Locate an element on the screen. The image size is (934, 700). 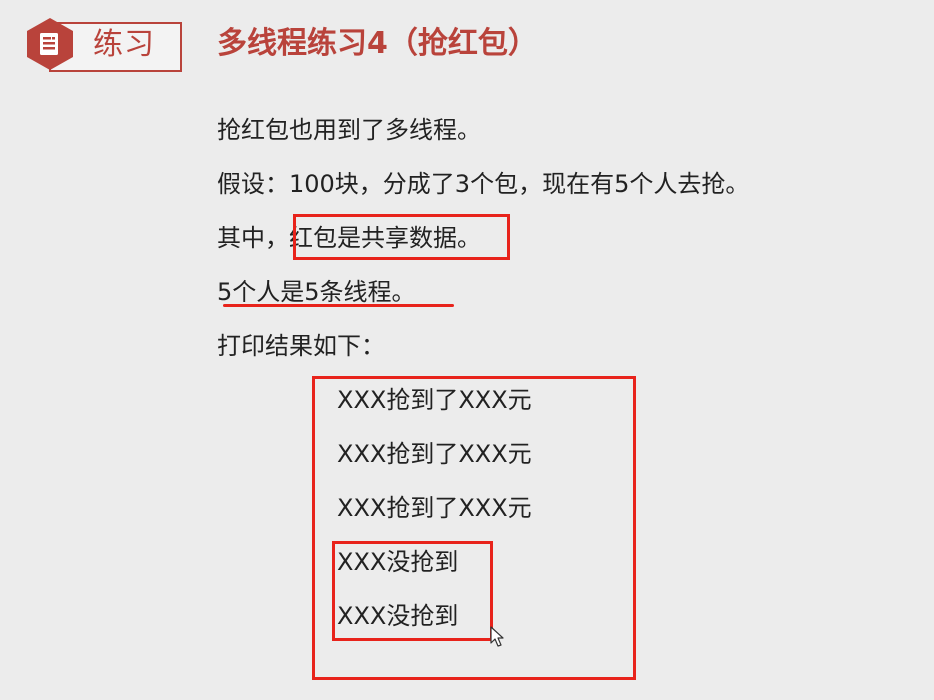
shared-data-highlight-box is located at coordinates (401, 237).